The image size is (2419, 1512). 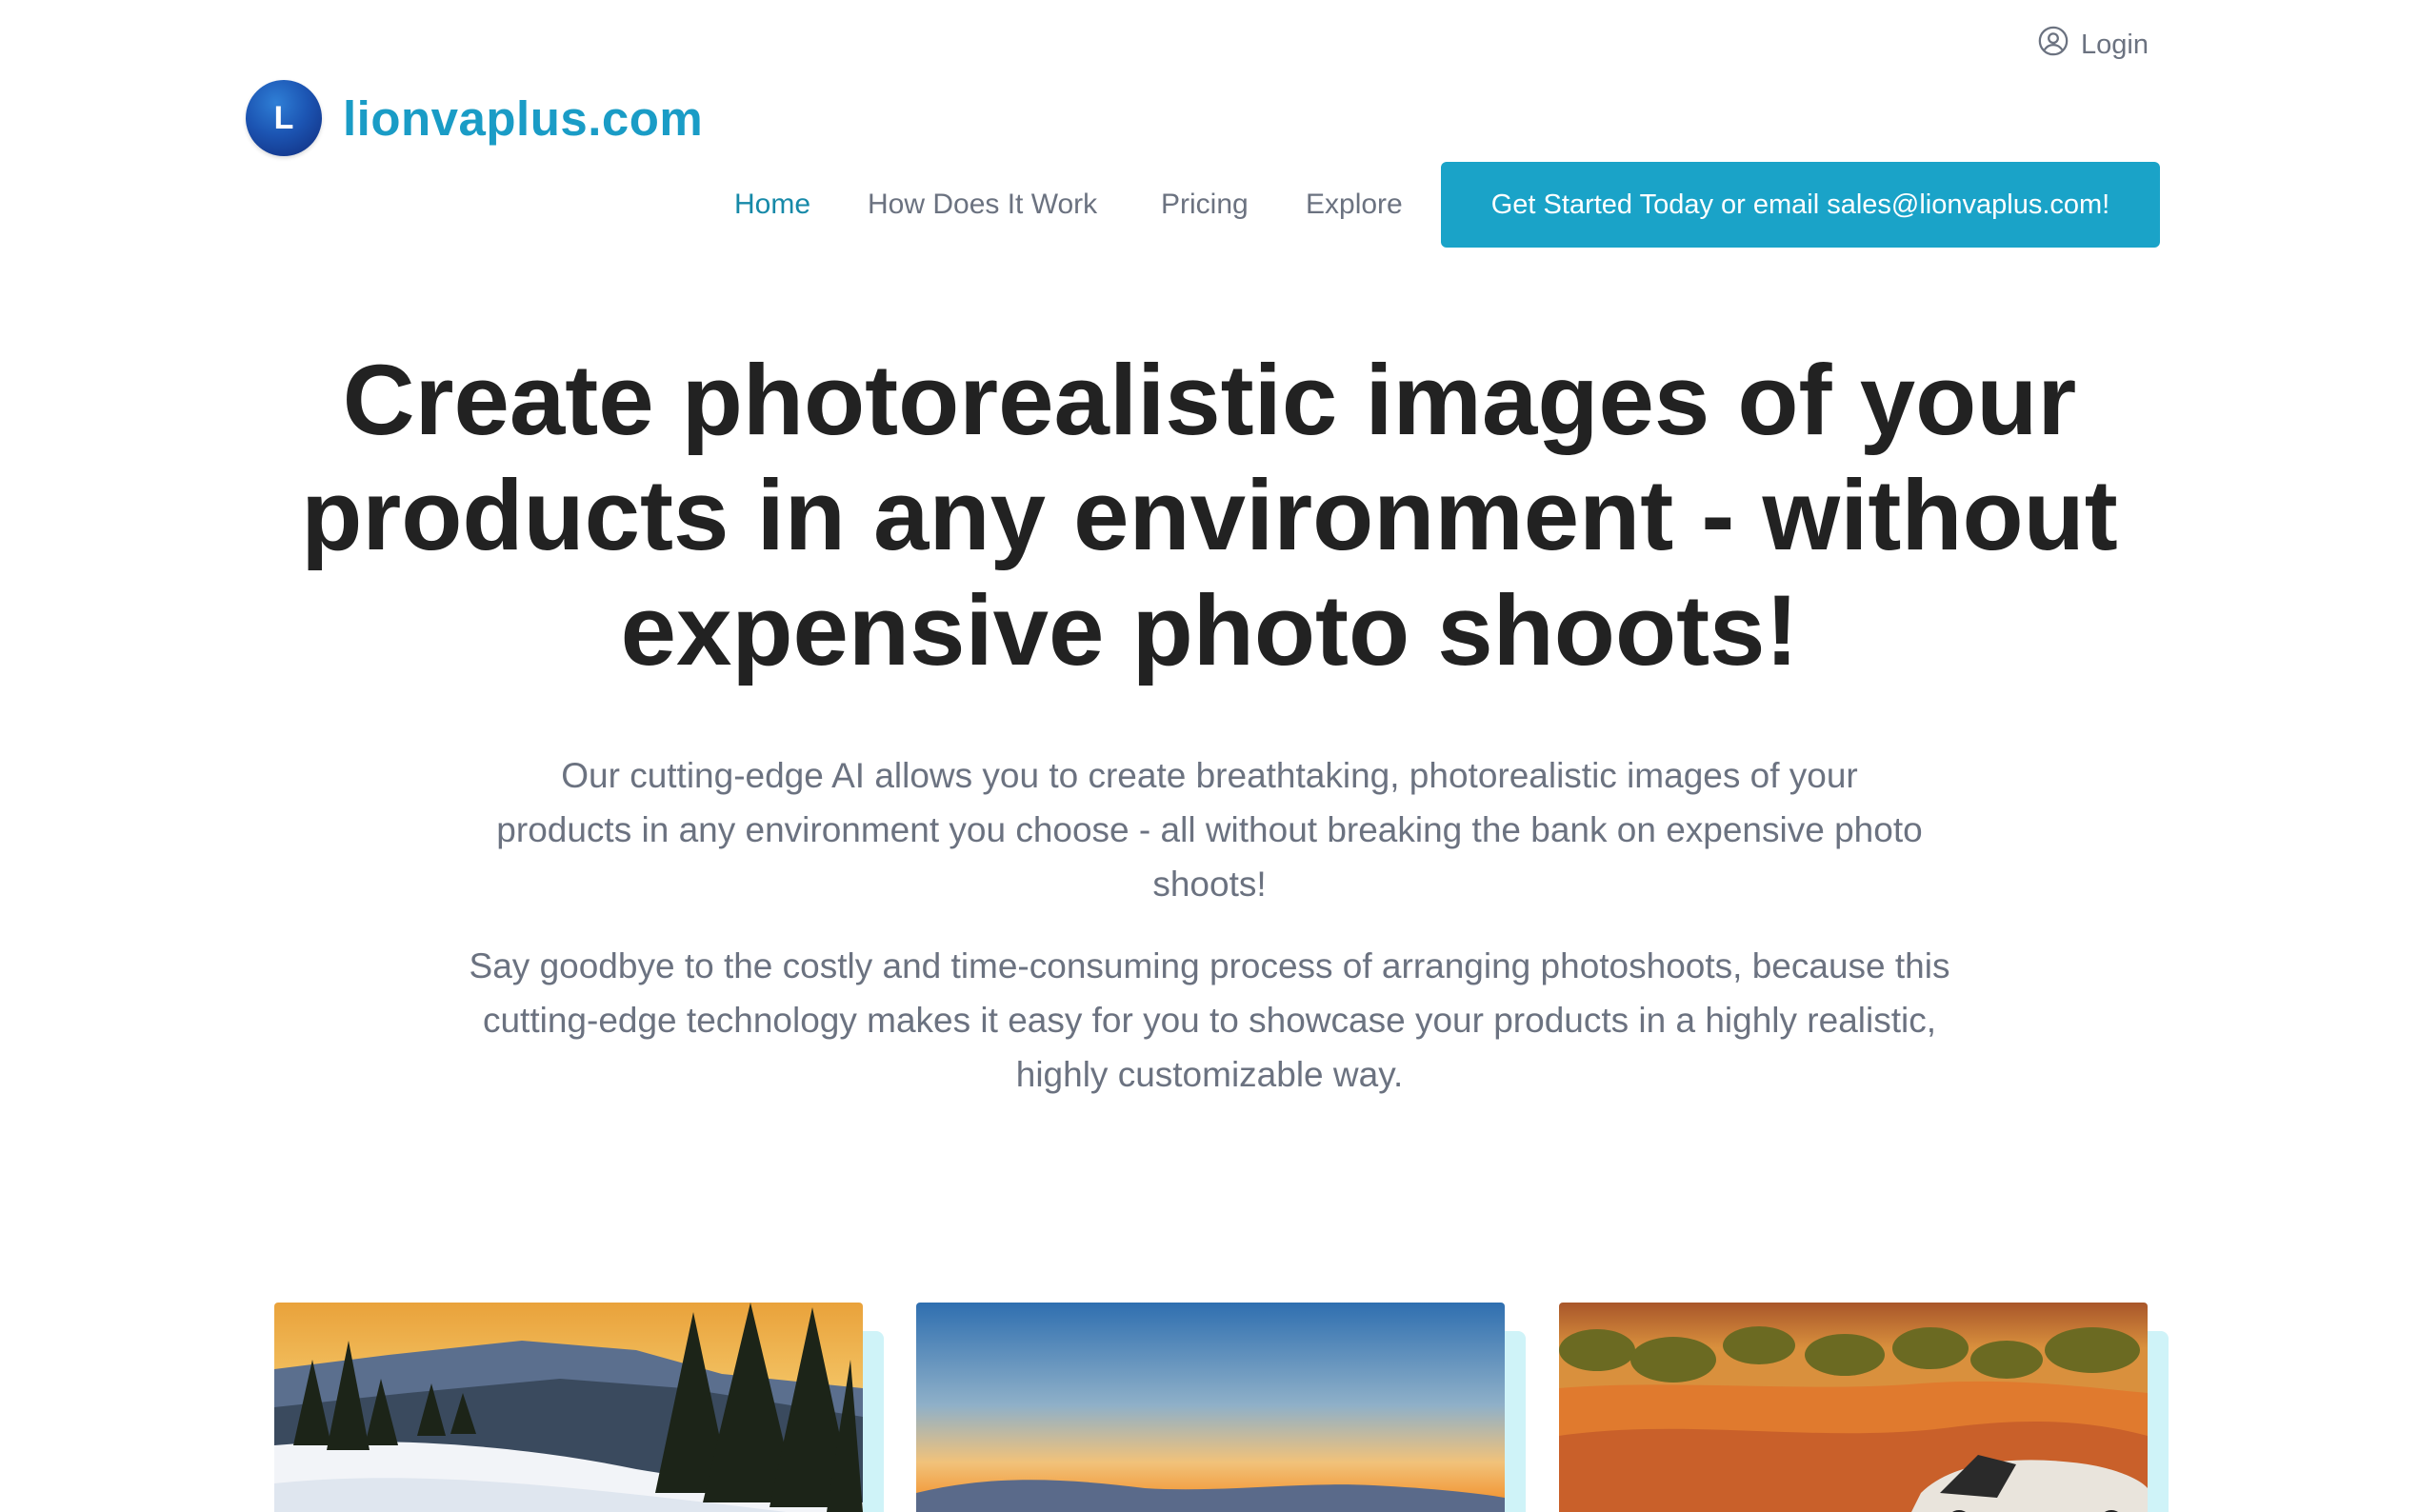 What do you see at coordinates (2115, 44) in the screenshot?
I see `login-label: Login` at bounding box center [2115, 44].